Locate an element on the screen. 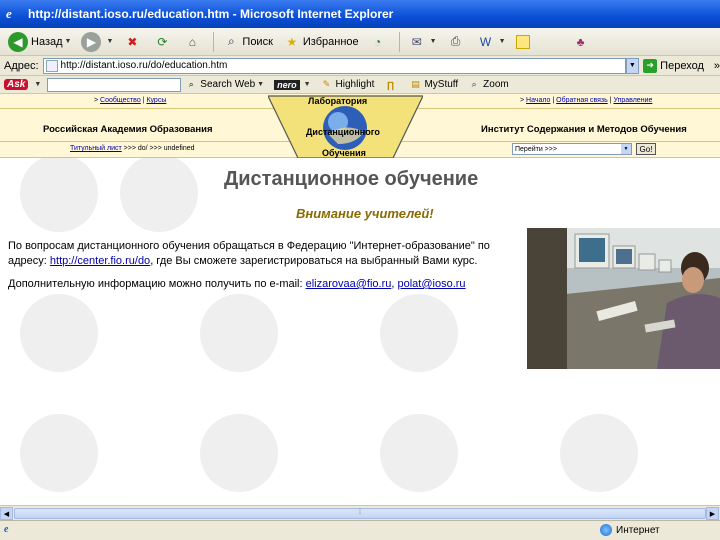 The height and width of the screenshot is (540, 720). info-icon: ∏ is located at coordinates (390, 84).